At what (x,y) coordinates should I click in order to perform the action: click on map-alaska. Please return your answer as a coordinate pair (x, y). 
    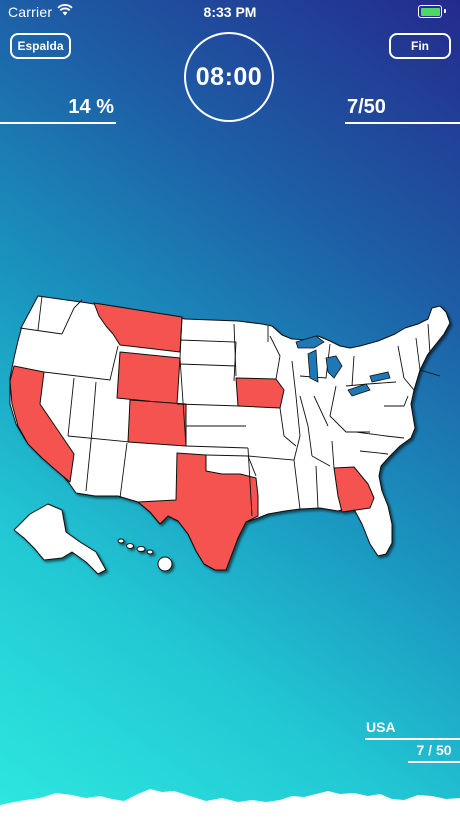
    Looking at the image, I should click on (60, 539).